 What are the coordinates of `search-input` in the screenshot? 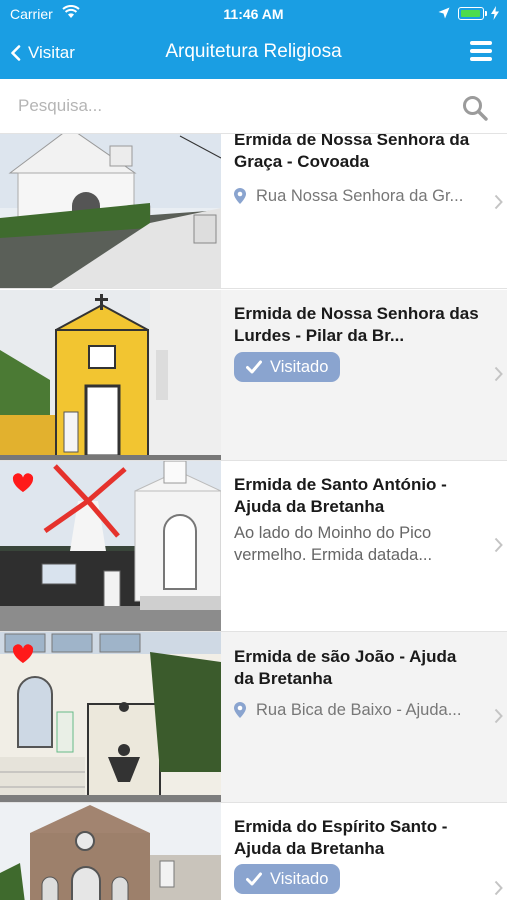 It's located at (228, 106).